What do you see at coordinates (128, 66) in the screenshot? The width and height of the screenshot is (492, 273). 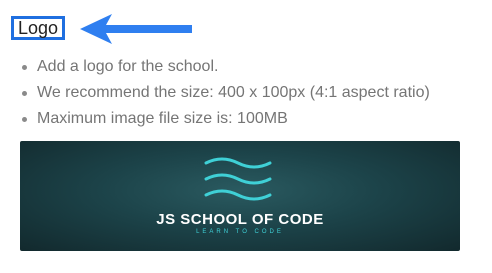 I see `guideline-text: Add a logo for the school.` at bounding box center [128, 66].